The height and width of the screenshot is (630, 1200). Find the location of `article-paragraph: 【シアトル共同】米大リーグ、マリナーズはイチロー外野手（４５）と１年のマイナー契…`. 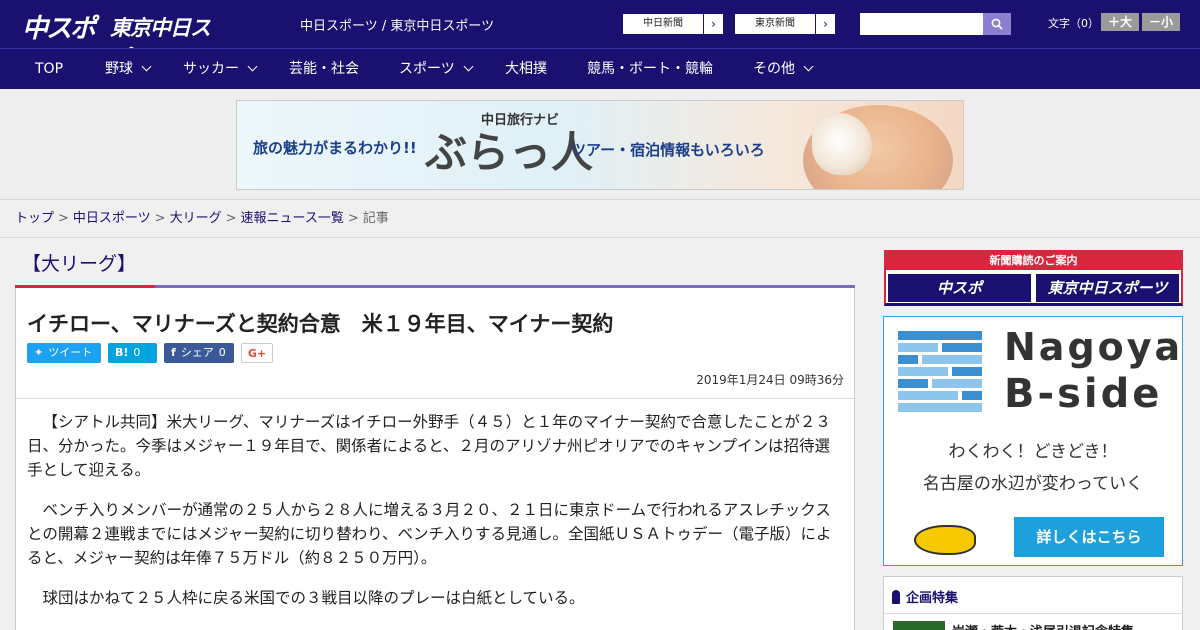

article-paragraph: 【シアトル共同】米大リーグ、マリナーズはイチロー外野手（４５）と１年のマイナー契… is located at coordinates (429, 446).